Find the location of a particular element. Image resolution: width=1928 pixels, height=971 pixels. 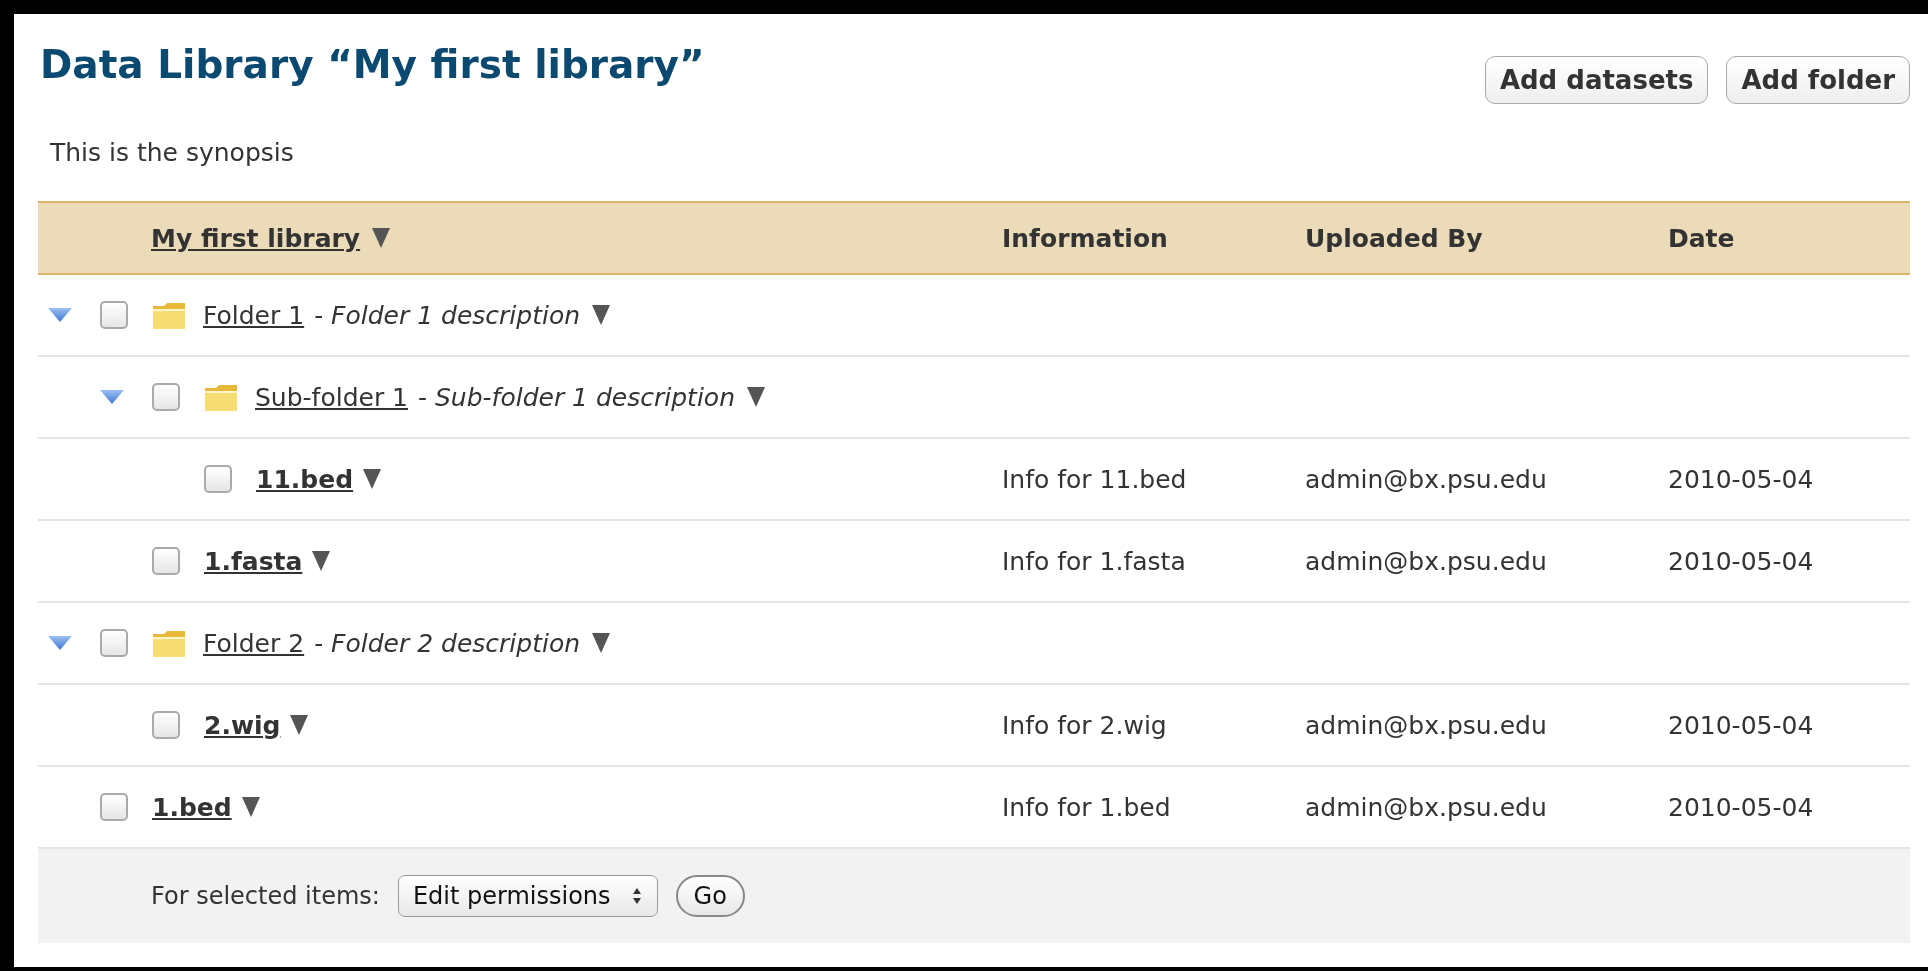

table-cell: Info for 11.bed is located at coordinates (1094, 479).